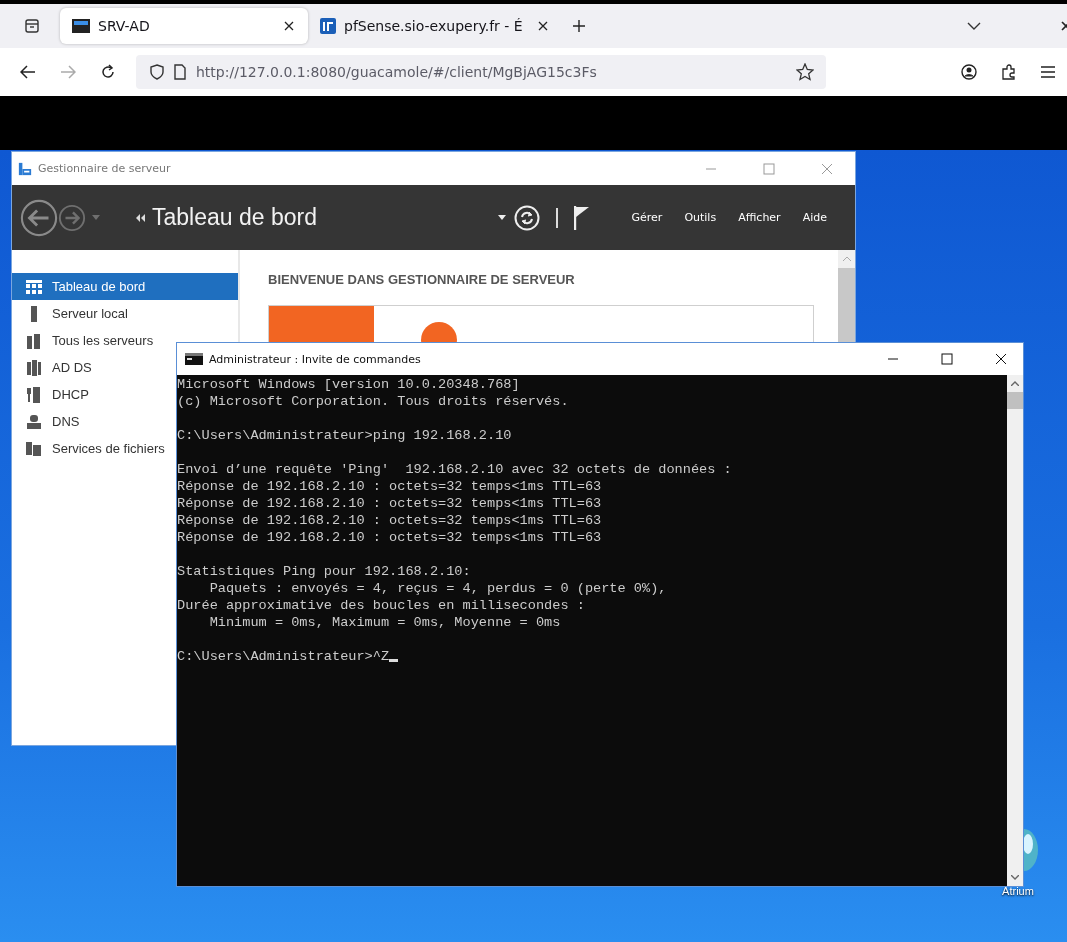 Image resolution: width=1067 pixels, height=942 pixels. Describe the element at coordinates (157, 72) in the screenshot. I see `shield-icon` at that location.